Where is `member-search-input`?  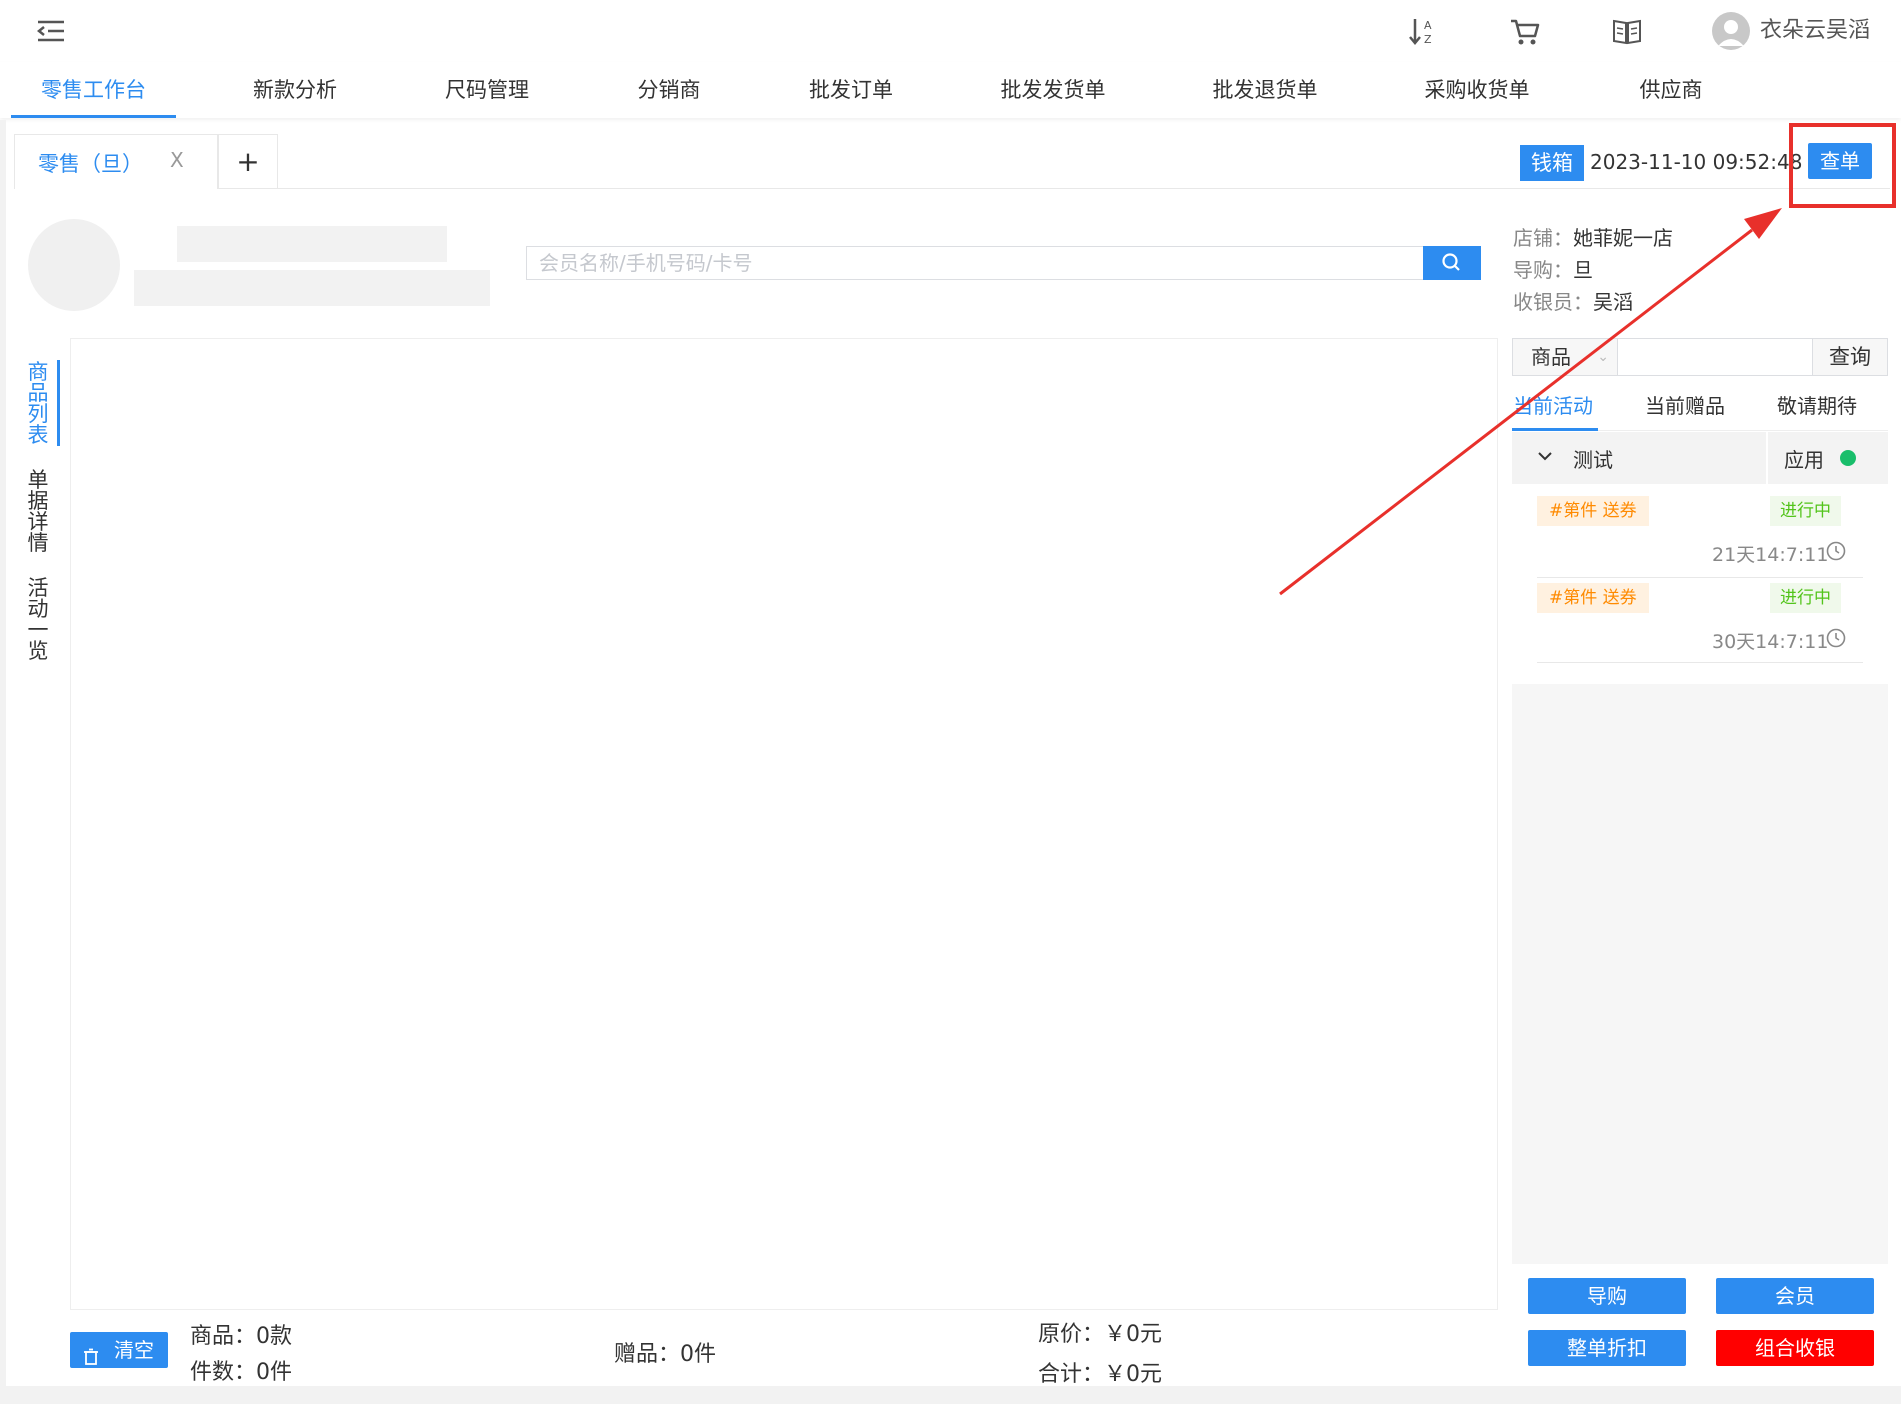 member-search-input is located at coordinates (975, 263).